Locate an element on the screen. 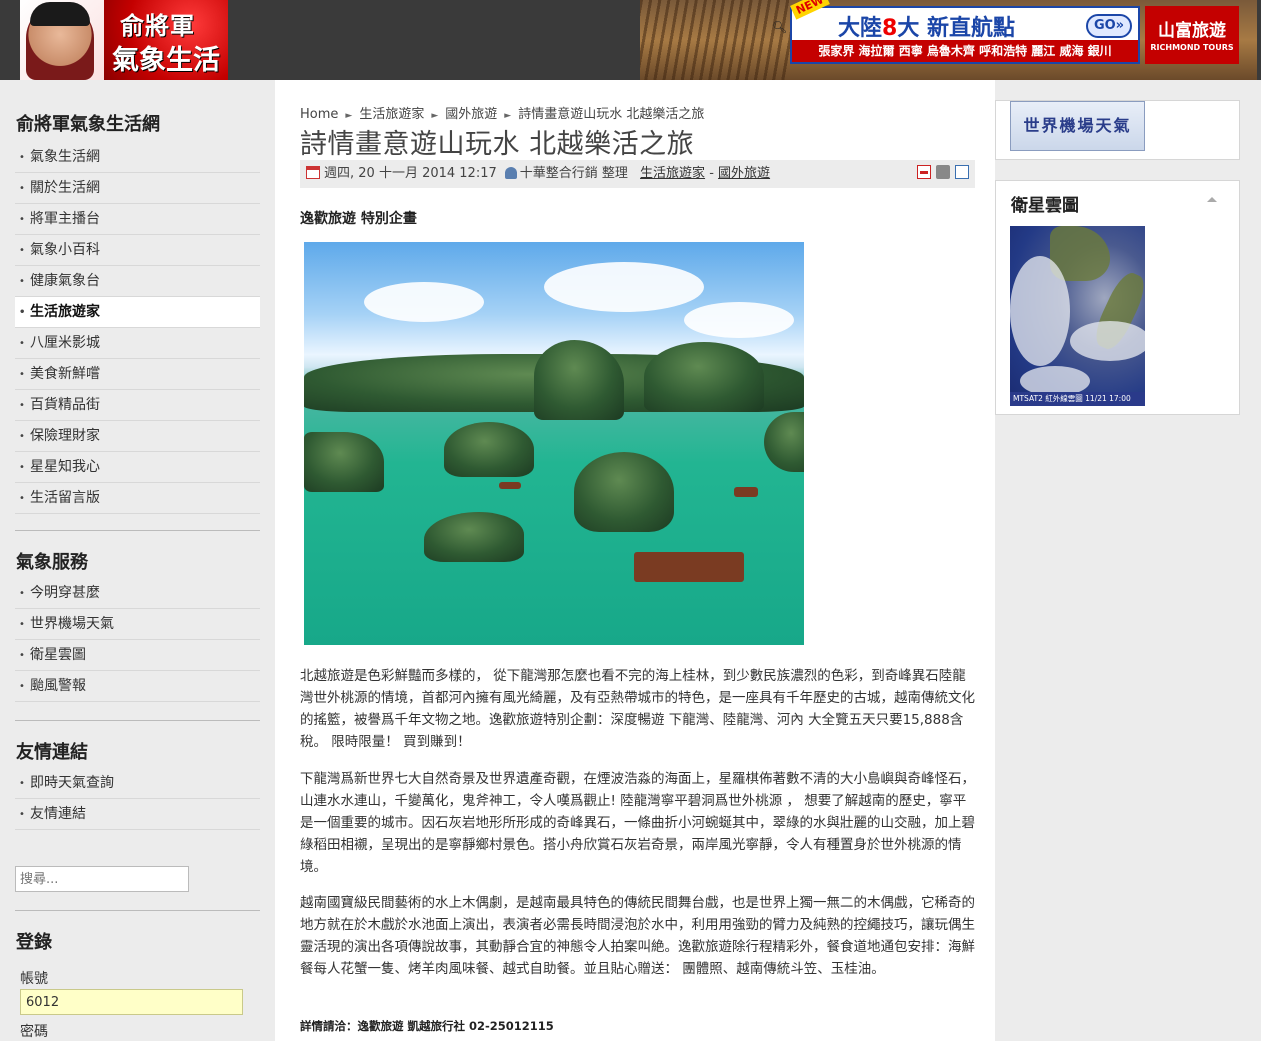  menu-item: 氣象生活網 is located at coordinates (137, 157).